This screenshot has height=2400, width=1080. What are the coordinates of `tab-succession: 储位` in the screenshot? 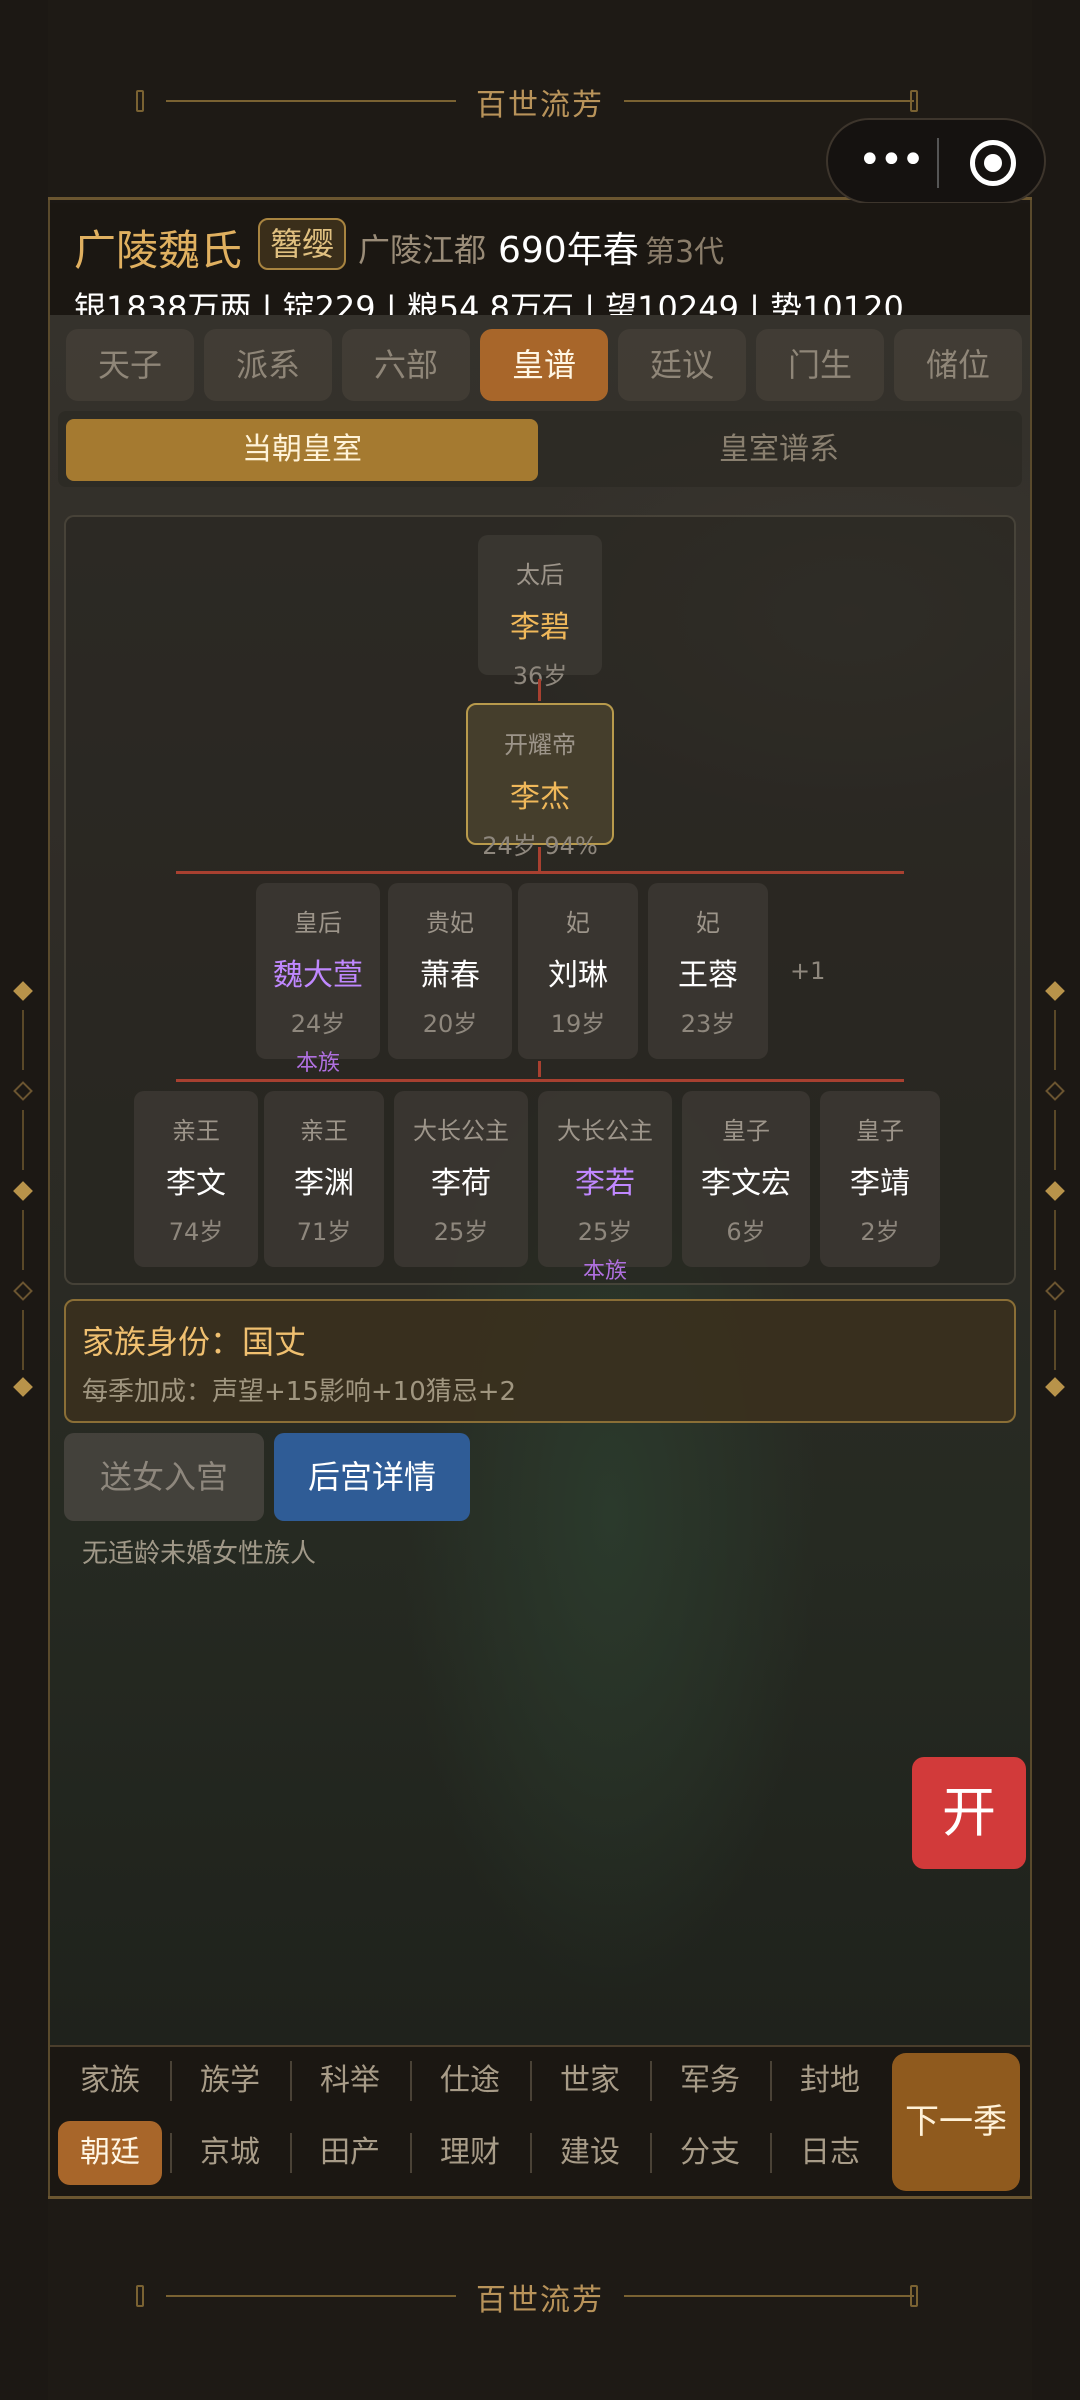 It's located at (958, 365).